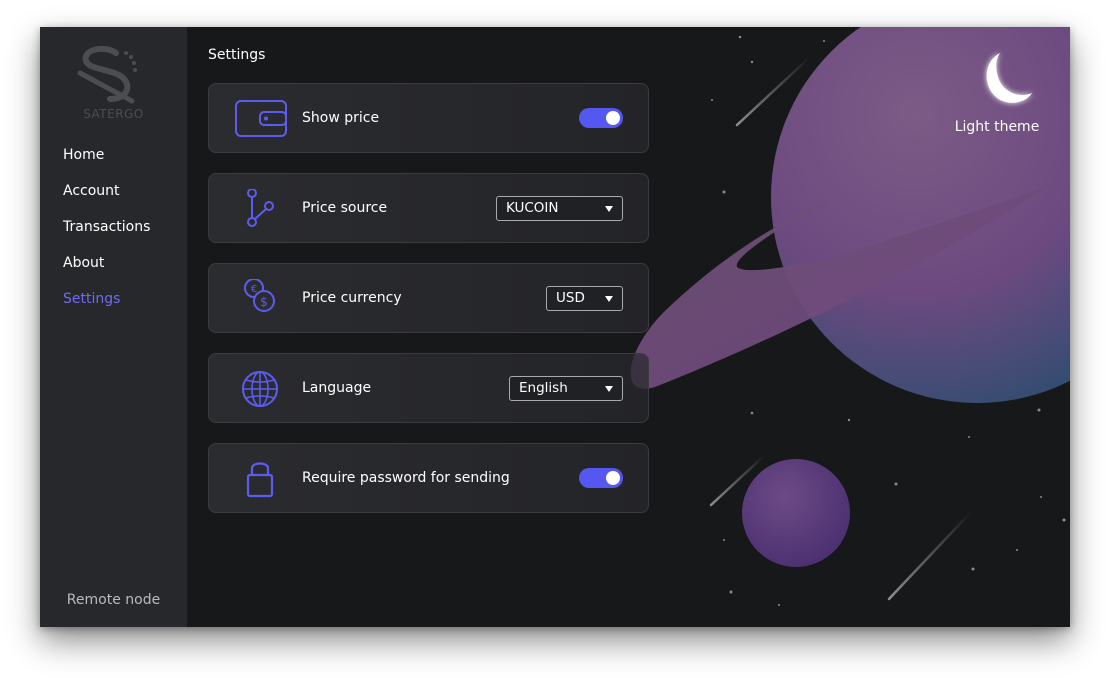 The width and height of the screenshot is (1110, 678). I want to click on sidebar-nav: Home Account Transactions About Settings, so click(106, 237).